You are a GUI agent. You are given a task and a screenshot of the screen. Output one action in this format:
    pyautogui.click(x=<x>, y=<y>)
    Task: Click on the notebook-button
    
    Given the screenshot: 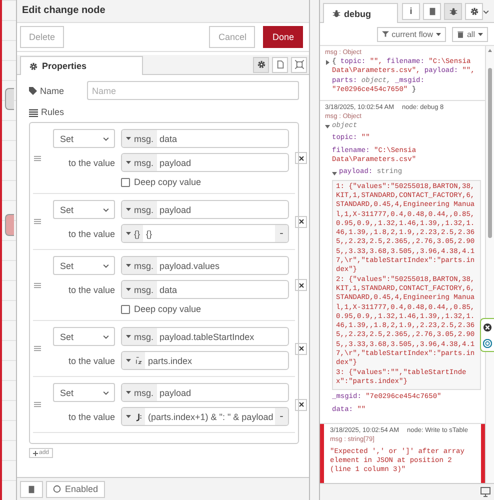 What is the action you would take?
    pyautogui.click(x=31, y=489)
    